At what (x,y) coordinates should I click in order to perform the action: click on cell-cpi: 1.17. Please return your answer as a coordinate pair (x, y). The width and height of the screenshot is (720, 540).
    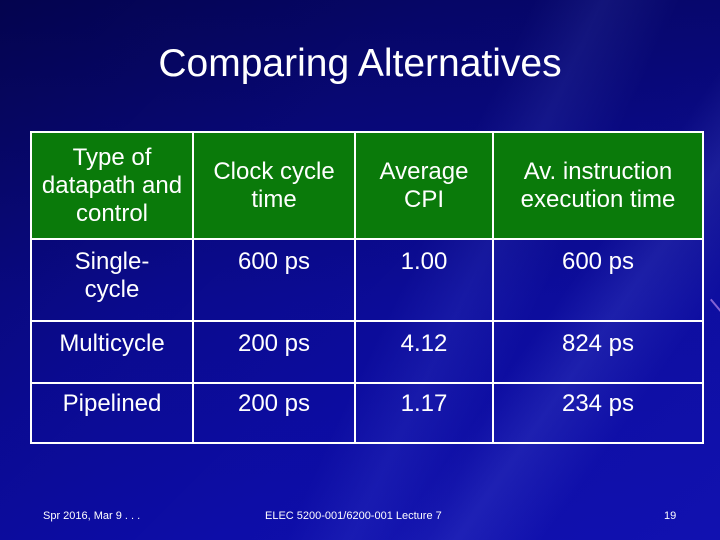
    Looking at the image, I should click on (424, 413).